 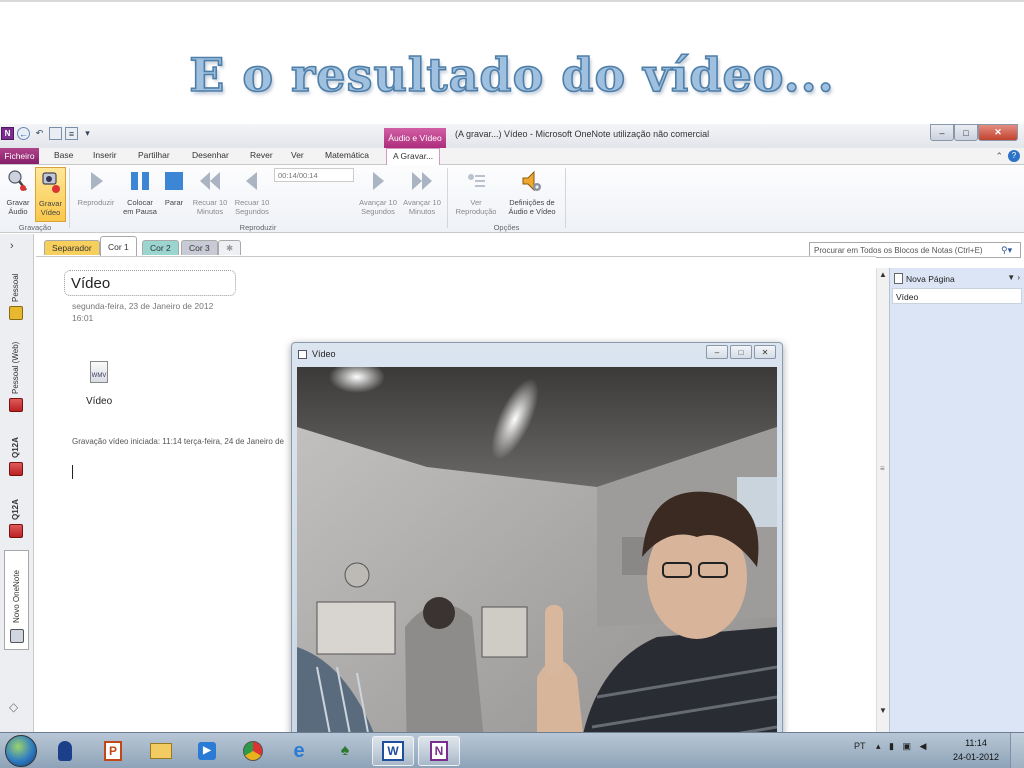 I want to click on notebook-pessoal: Pessoal, so click(x=17, y=291).